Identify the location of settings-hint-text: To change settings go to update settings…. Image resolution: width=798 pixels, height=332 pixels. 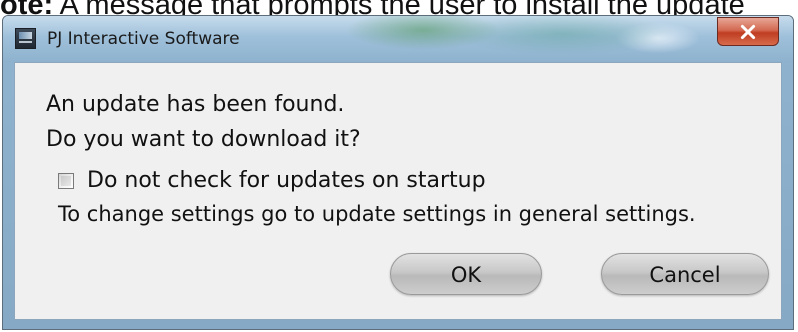
(377, 214).